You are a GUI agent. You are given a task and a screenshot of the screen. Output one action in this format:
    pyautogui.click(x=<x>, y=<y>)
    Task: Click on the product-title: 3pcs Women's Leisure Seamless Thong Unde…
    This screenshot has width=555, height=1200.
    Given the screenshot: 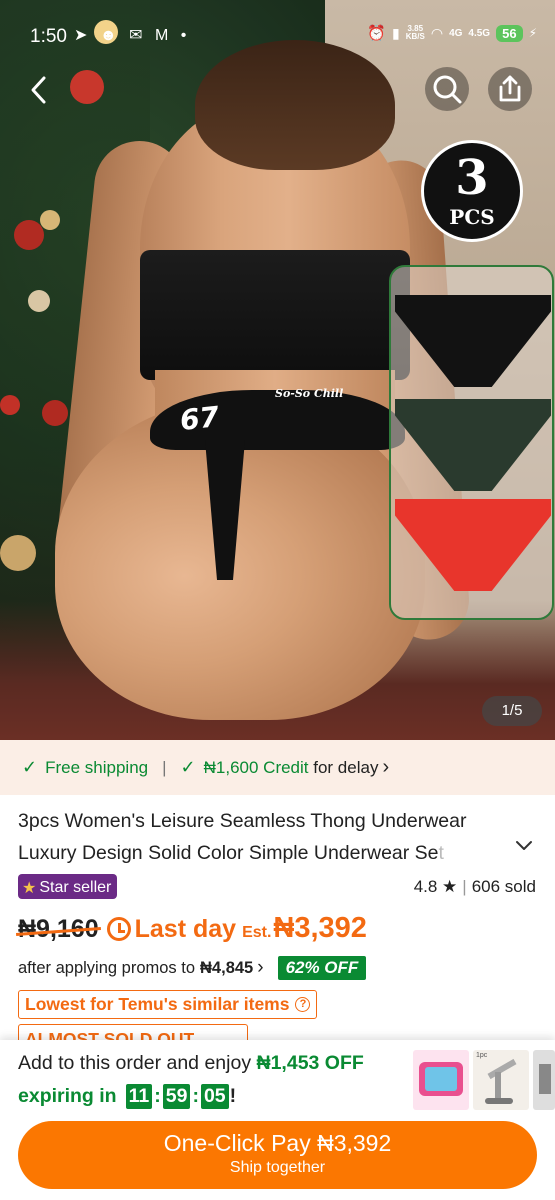 What is the action you would take?
    pyautogui.click(x=268, y=837)
    